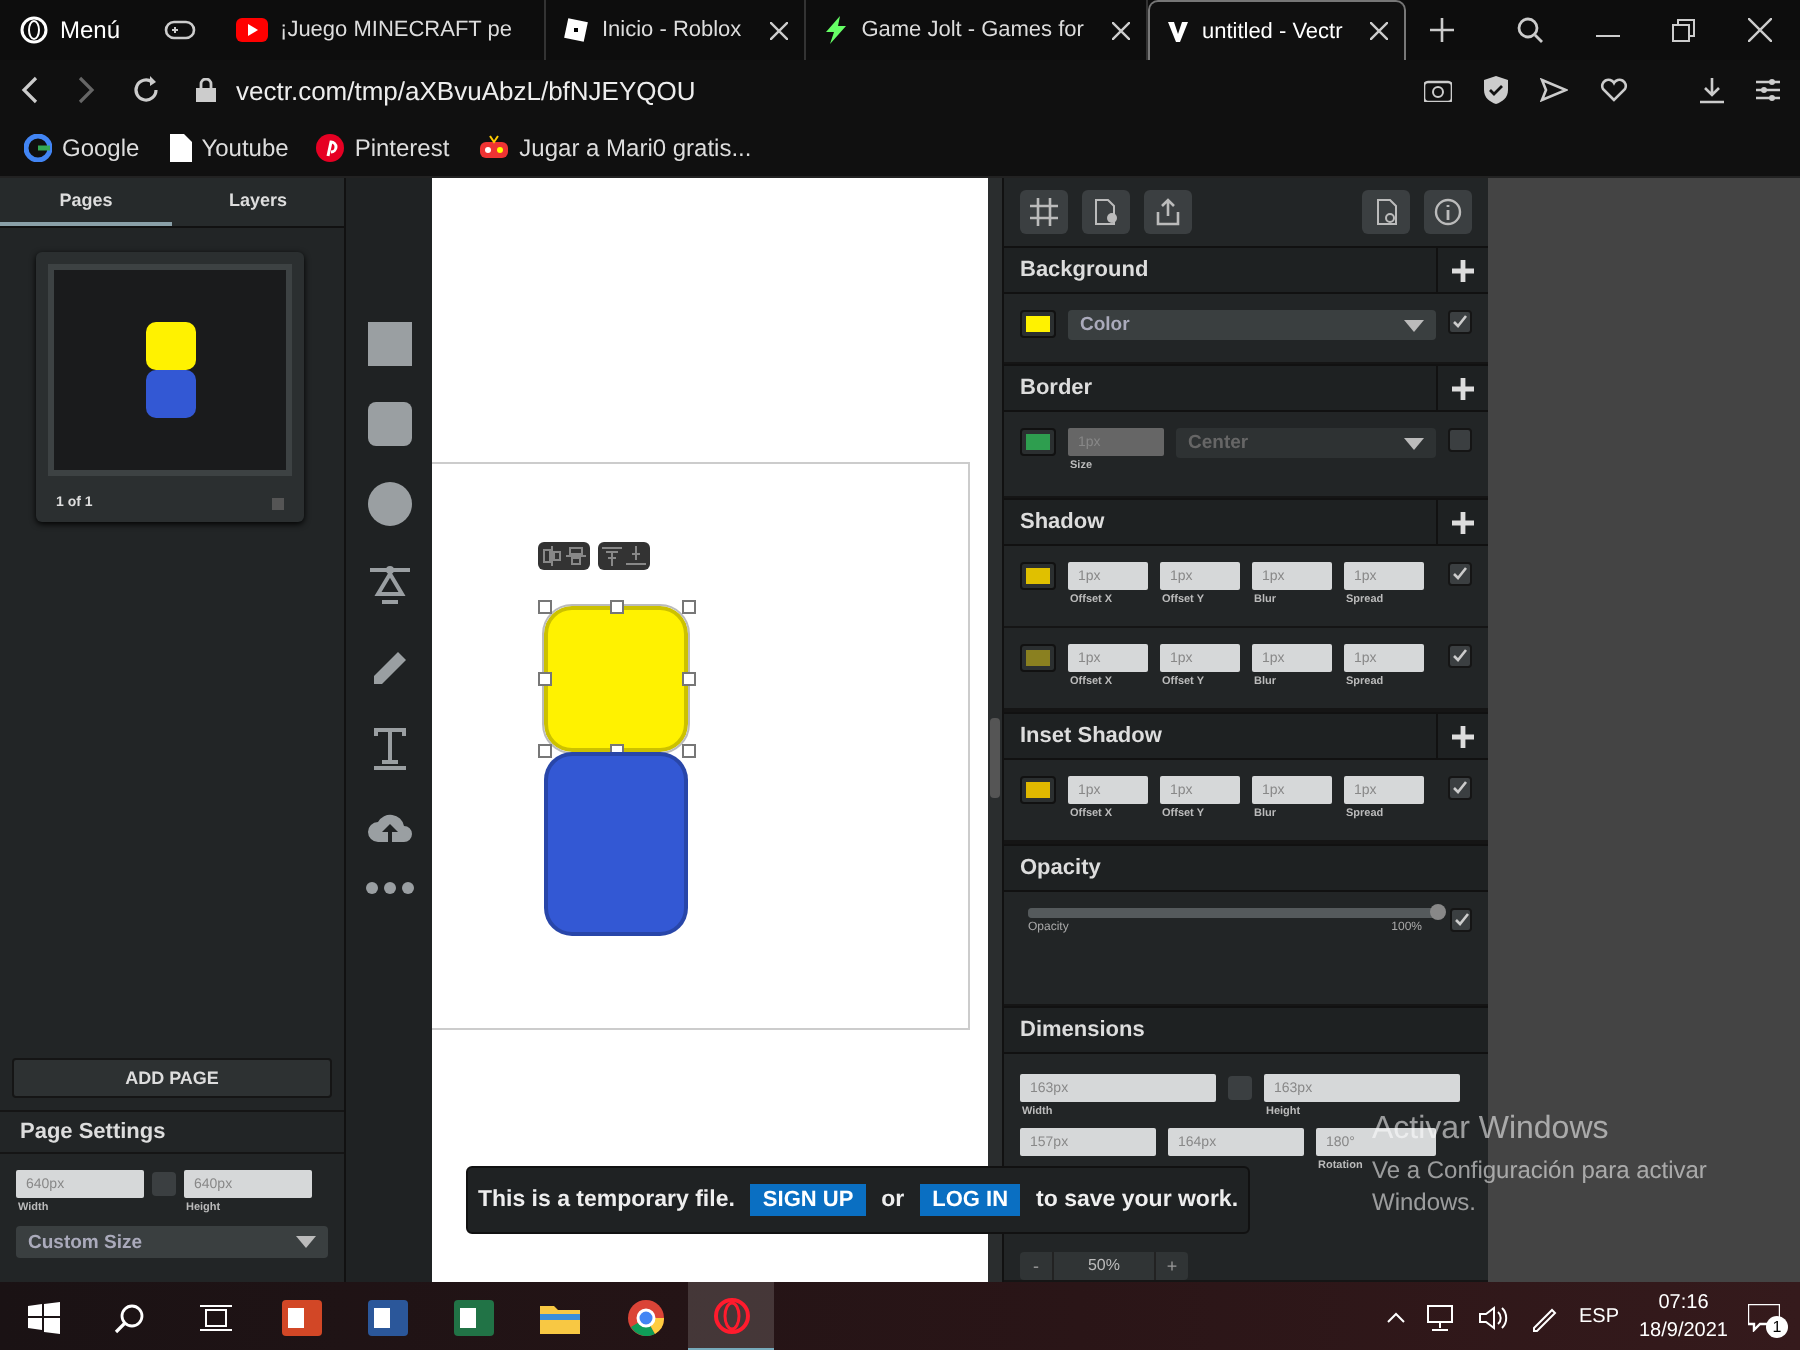 The width and height of the screenshot is (1800, 1350). I want to click on new-tab-icon, so click(1442, 30).